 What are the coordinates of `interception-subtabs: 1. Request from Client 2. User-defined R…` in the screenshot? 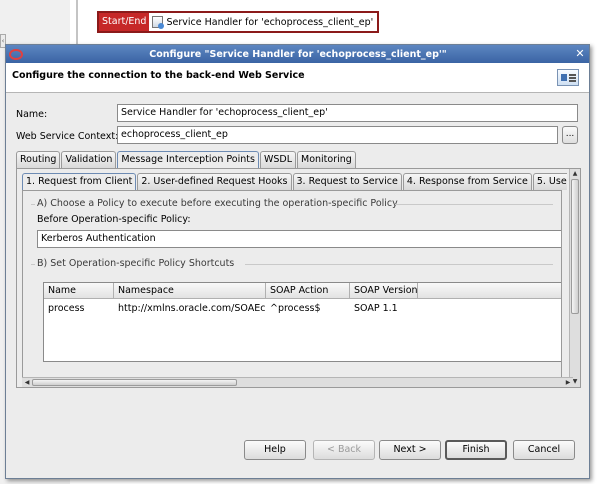 It's located at (294, 181).